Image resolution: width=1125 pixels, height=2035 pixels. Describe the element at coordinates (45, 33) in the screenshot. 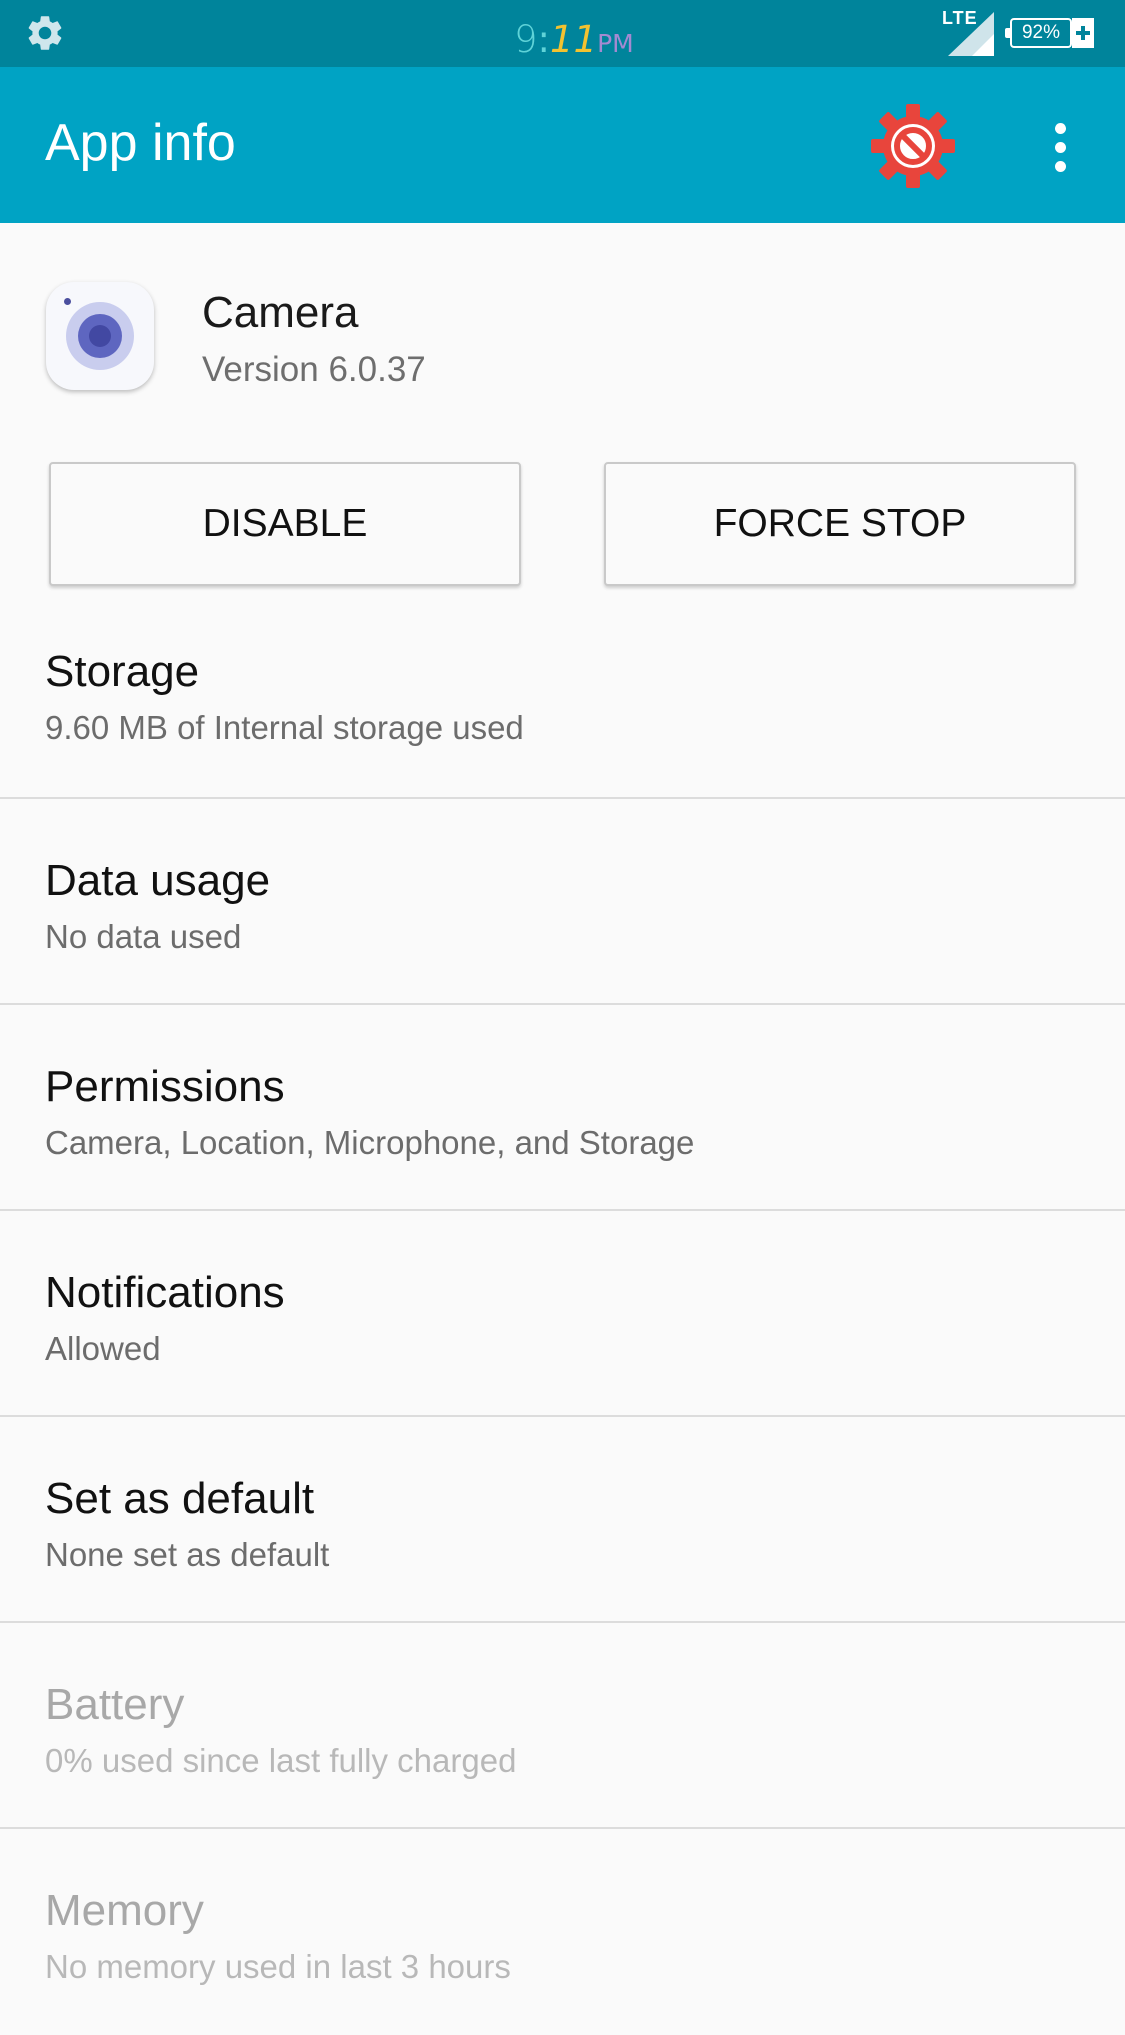

I see `gear-icon` at that location.